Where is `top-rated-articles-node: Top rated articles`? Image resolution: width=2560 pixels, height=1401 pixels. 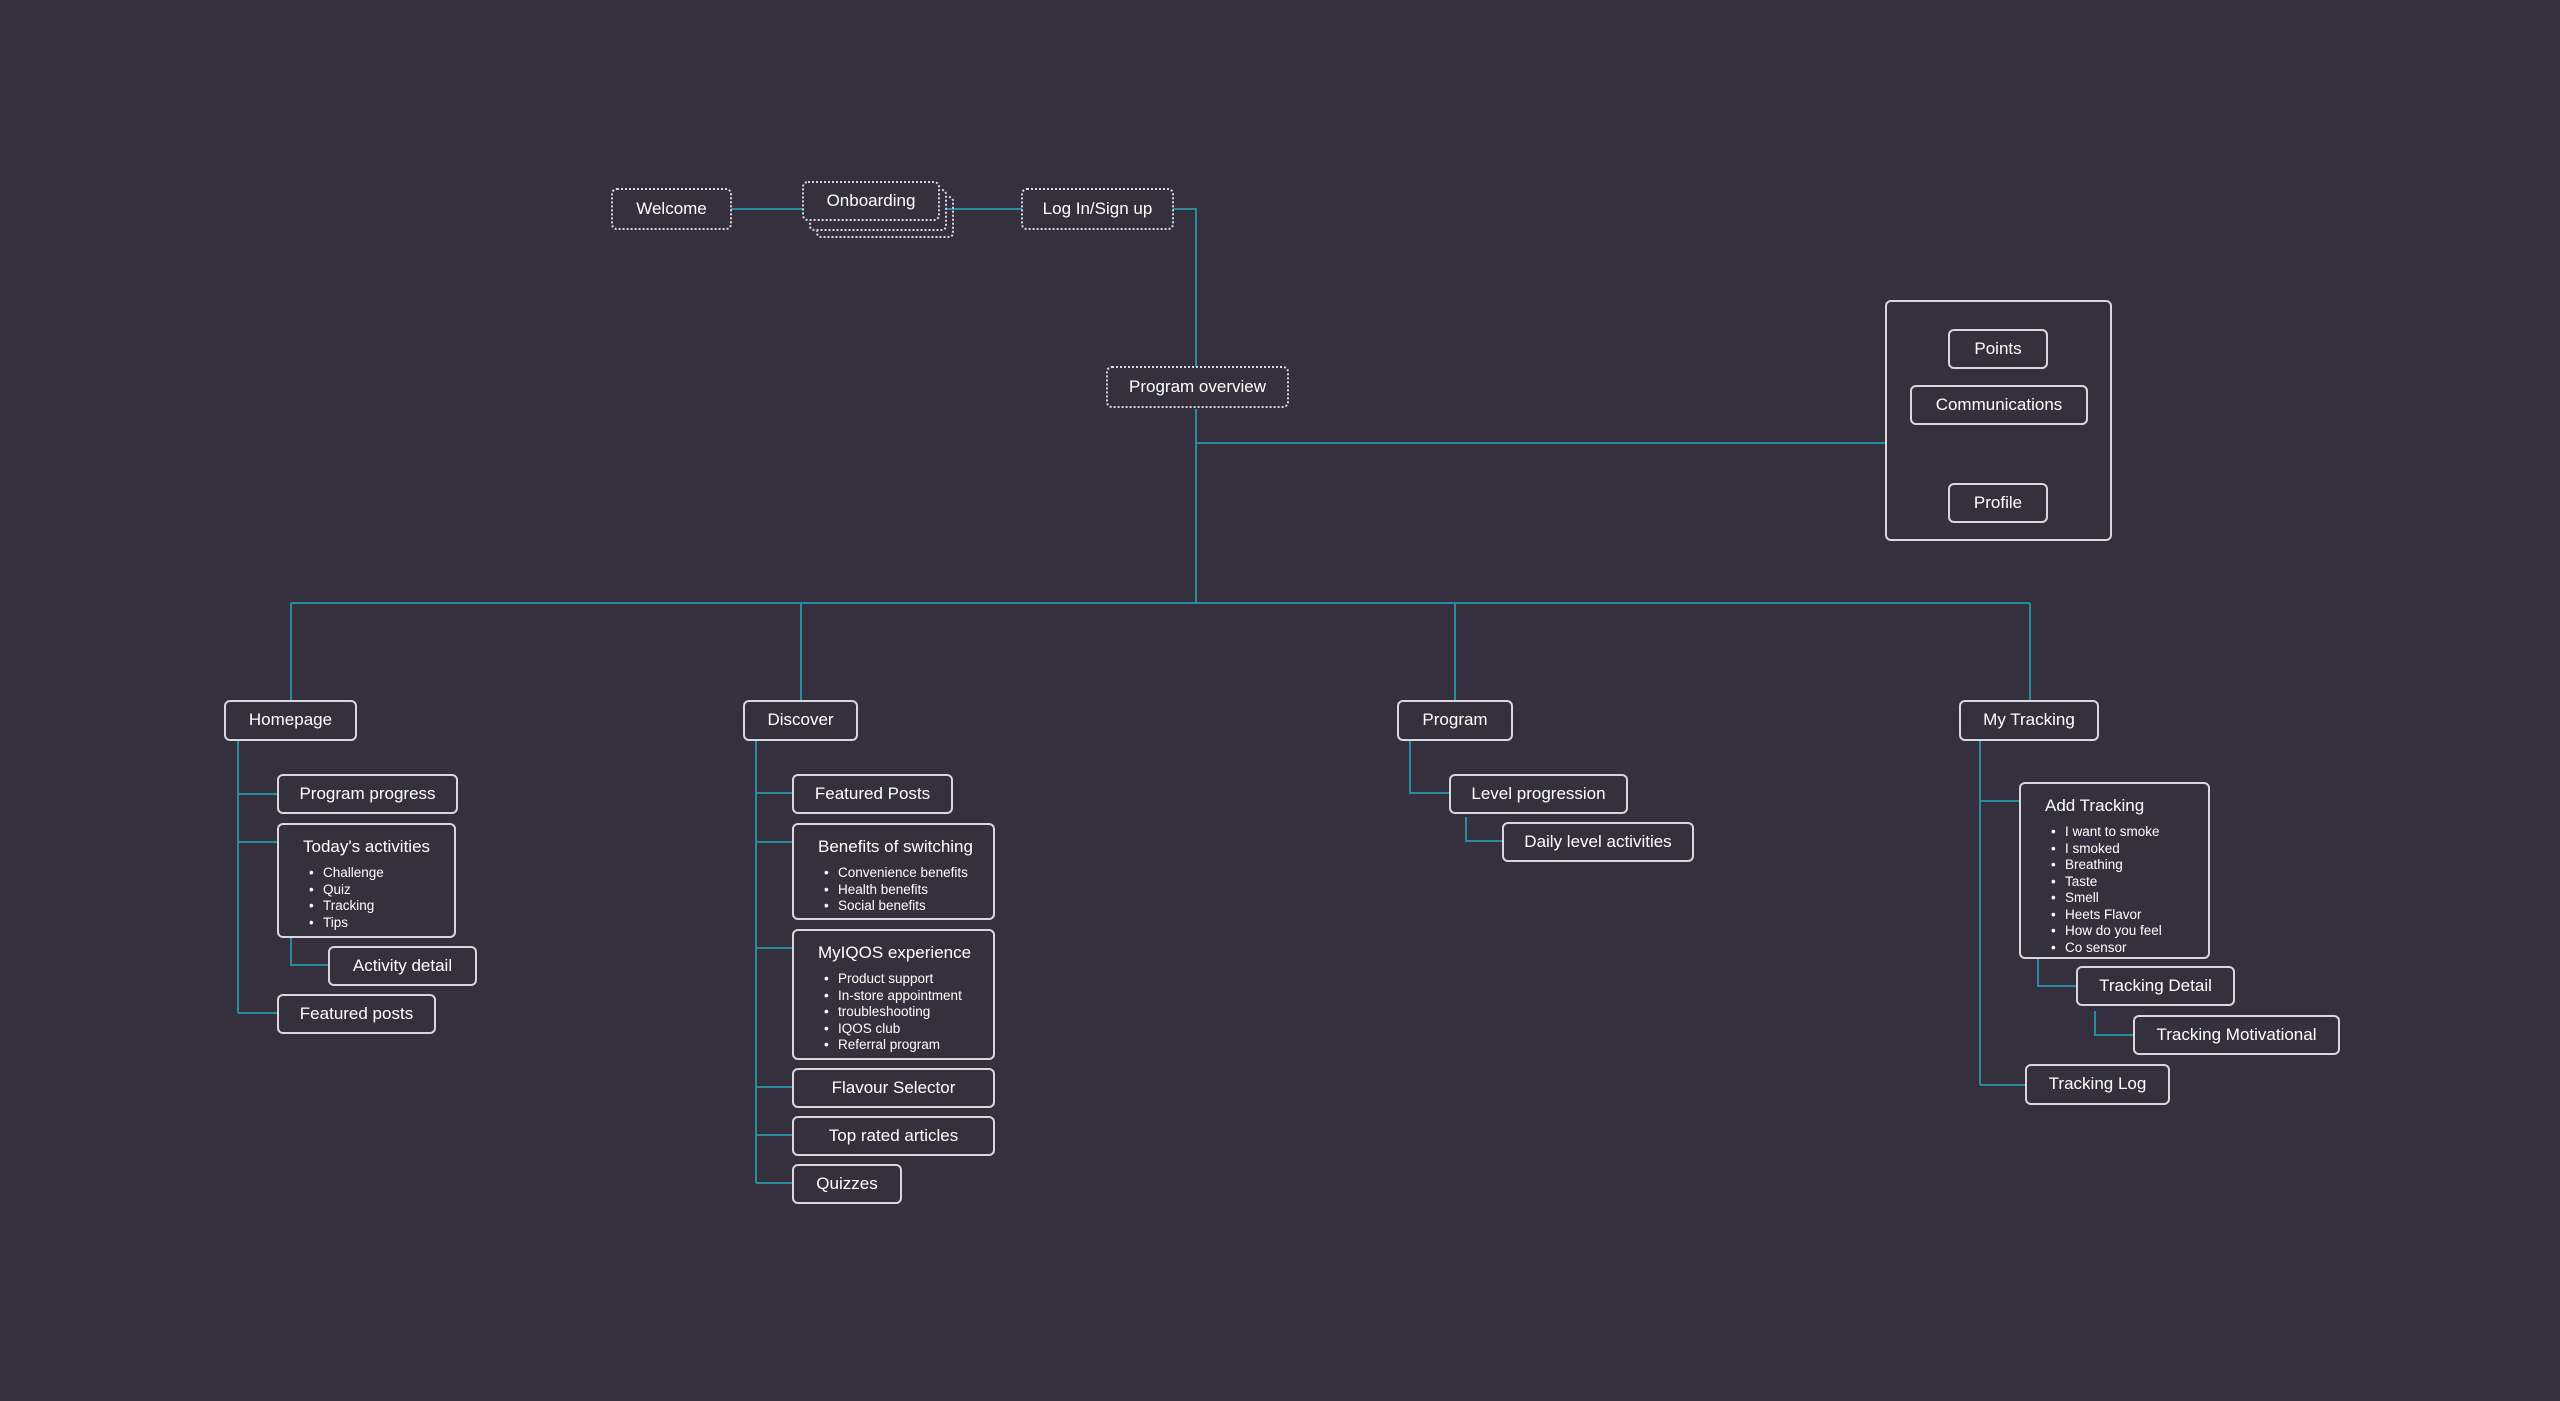 top-rated-articles-node: Top rated articles is located at coordinates (893, 1136).